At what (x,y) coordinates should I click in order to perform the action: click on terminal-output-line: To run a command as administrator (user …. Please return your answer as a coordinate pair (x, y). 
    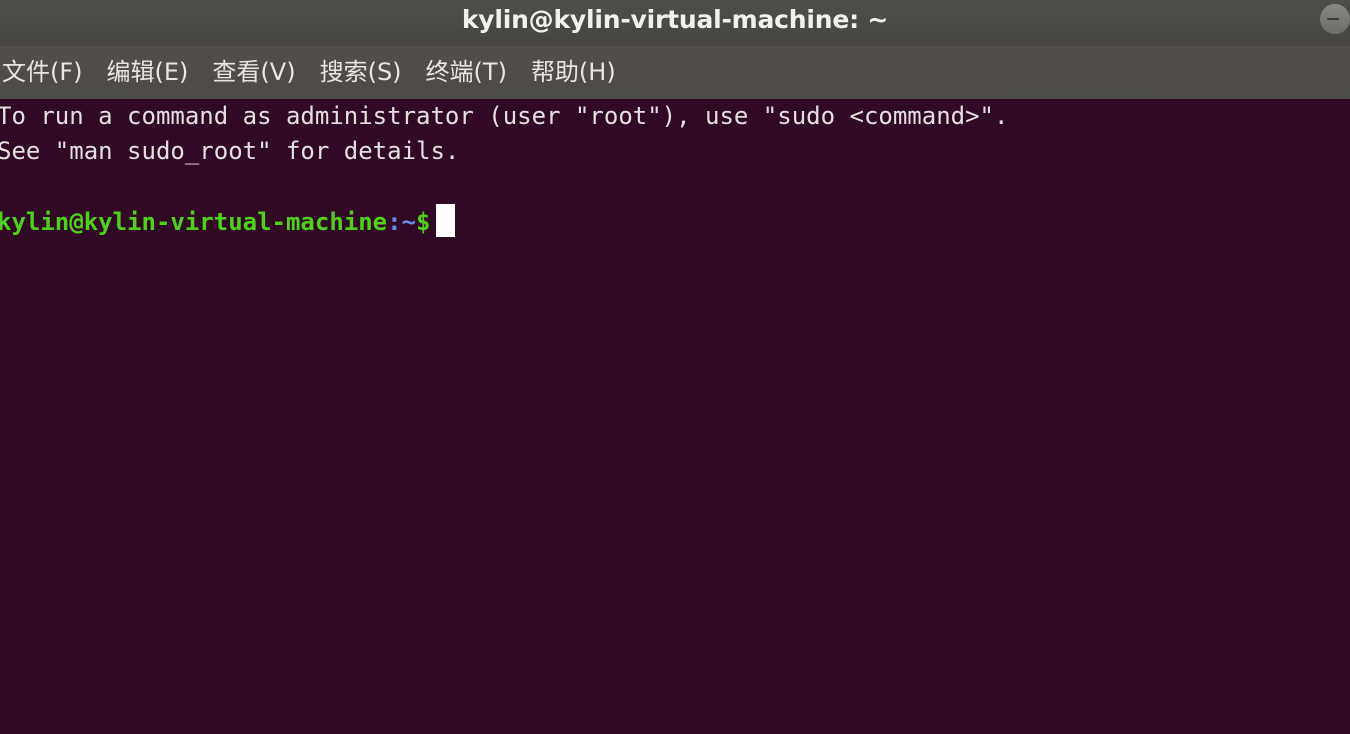
    Looking at the image, I should click on (504, 116).